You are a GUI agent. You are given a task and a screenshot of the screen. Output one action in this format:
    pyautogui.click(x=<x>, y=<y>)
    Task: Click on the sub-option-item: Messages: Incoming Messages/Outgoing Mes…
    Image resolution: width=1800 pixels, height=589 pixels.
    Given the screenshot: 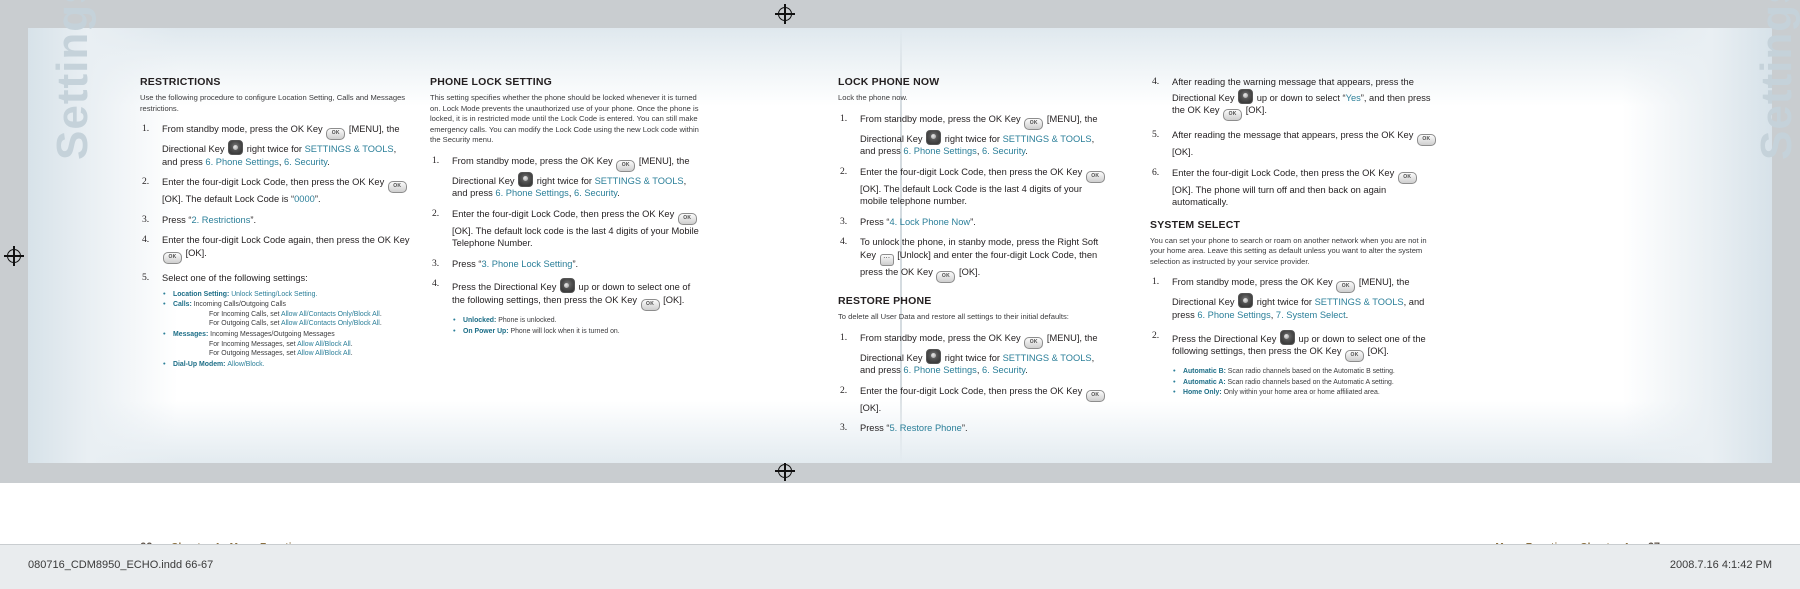 What is the action you would take?
    pyautogui.click(x=287, y=344)
    